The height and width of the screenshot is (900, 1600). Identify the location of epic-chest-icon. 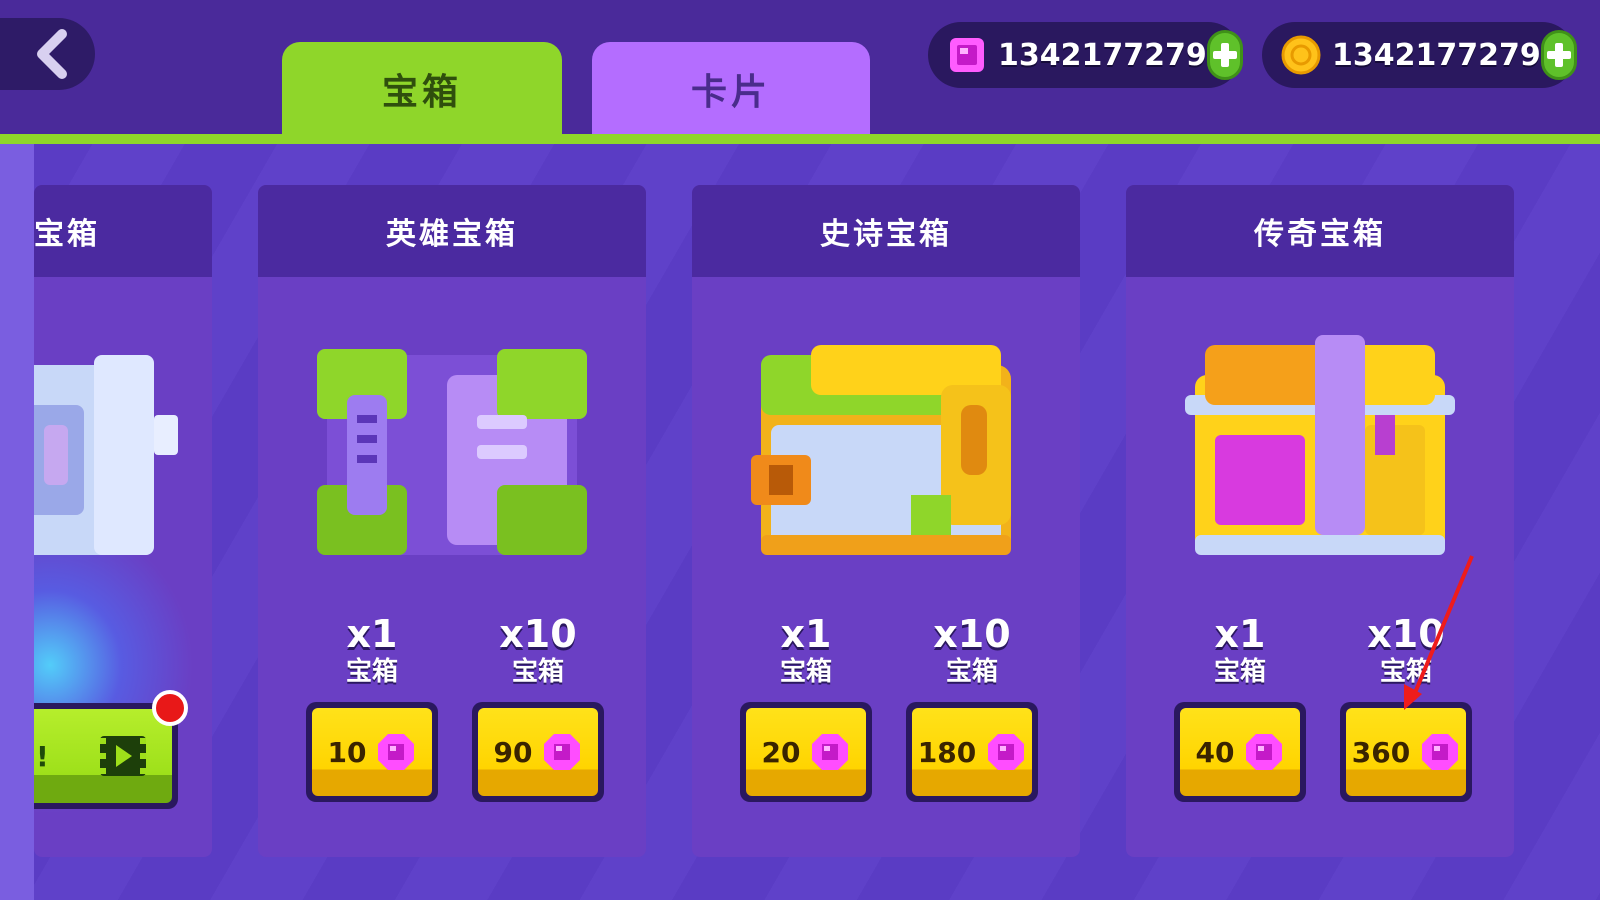
(881, 450).